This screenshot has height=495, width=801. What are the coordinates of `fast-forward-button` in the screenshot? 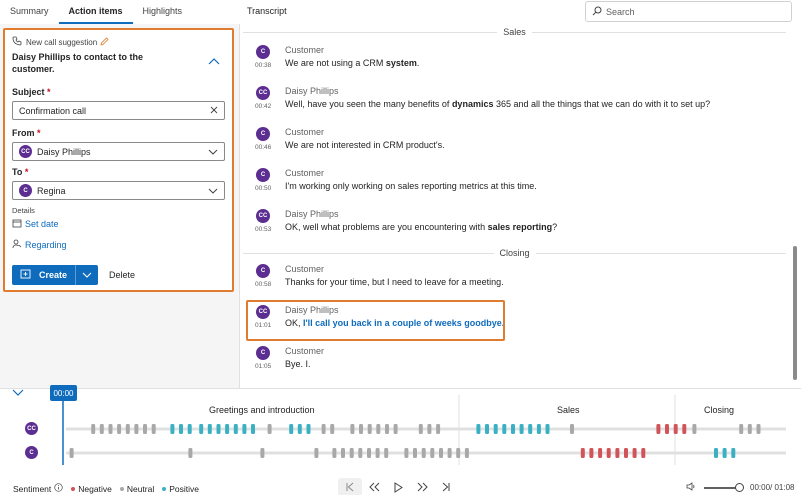 It's located at (422, 486).